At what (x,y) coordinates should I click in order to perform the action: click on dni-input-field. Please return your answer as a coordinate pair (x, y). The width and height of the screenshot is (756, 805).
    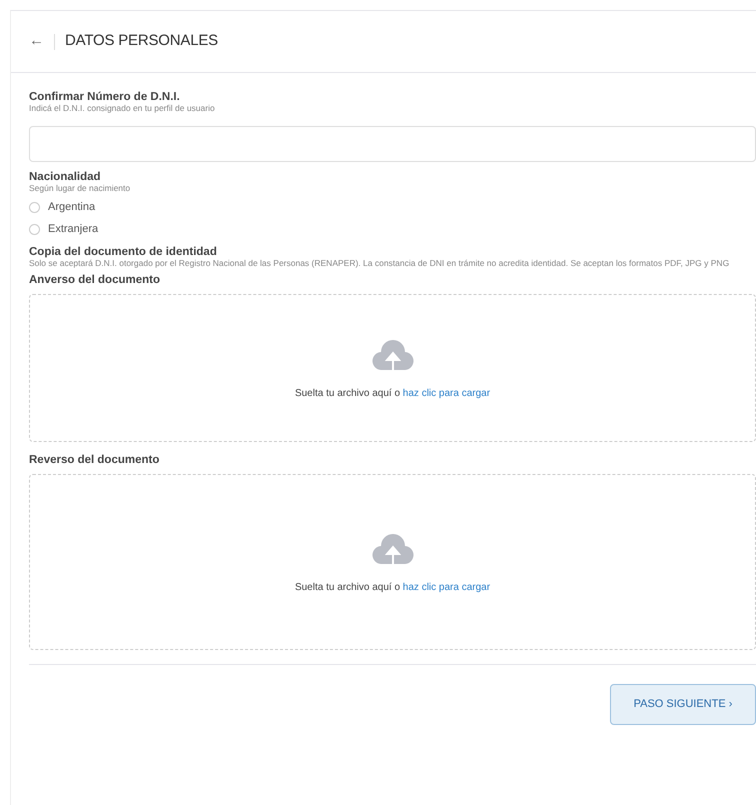
    Looking at the image, I should click on (392, 144).